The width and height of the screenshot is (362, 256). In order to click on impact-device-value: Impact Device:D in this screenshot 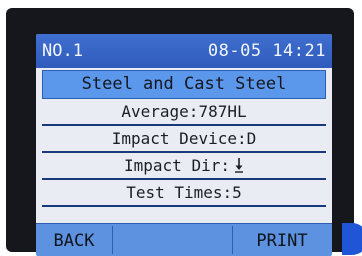, I will do `click(184, 138)`.